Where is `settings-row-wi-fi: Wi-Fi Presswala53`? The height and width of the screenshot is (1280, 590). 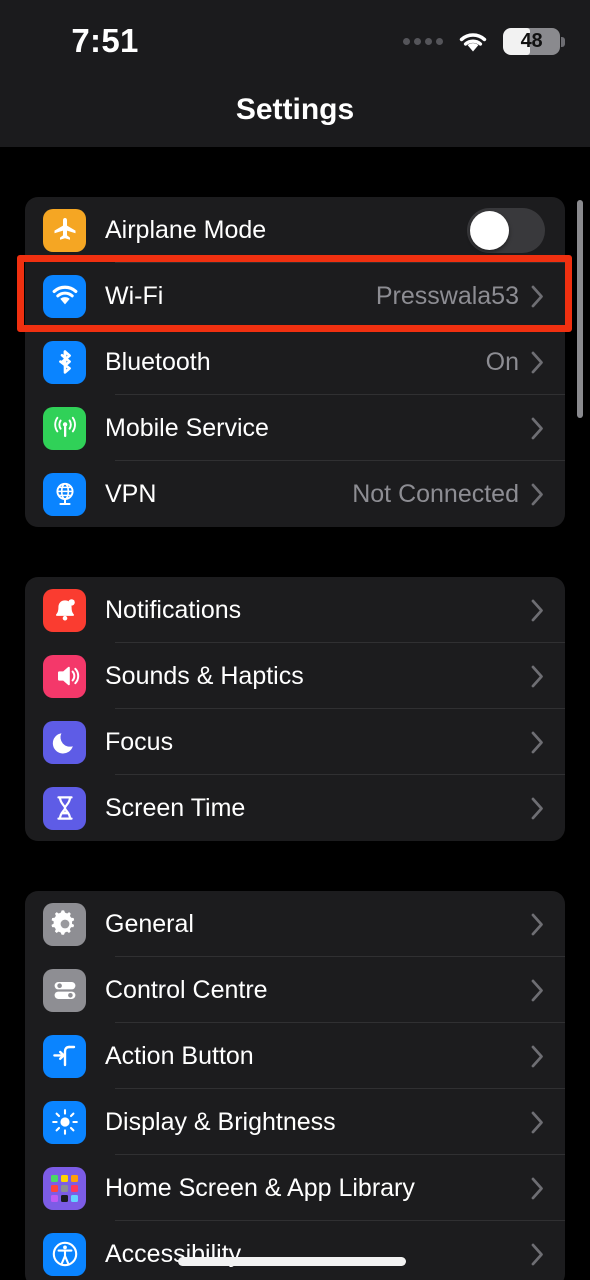
settings-row-wi-fi: Wi-Fi Presswala53 is located at coordinates (295, 296).